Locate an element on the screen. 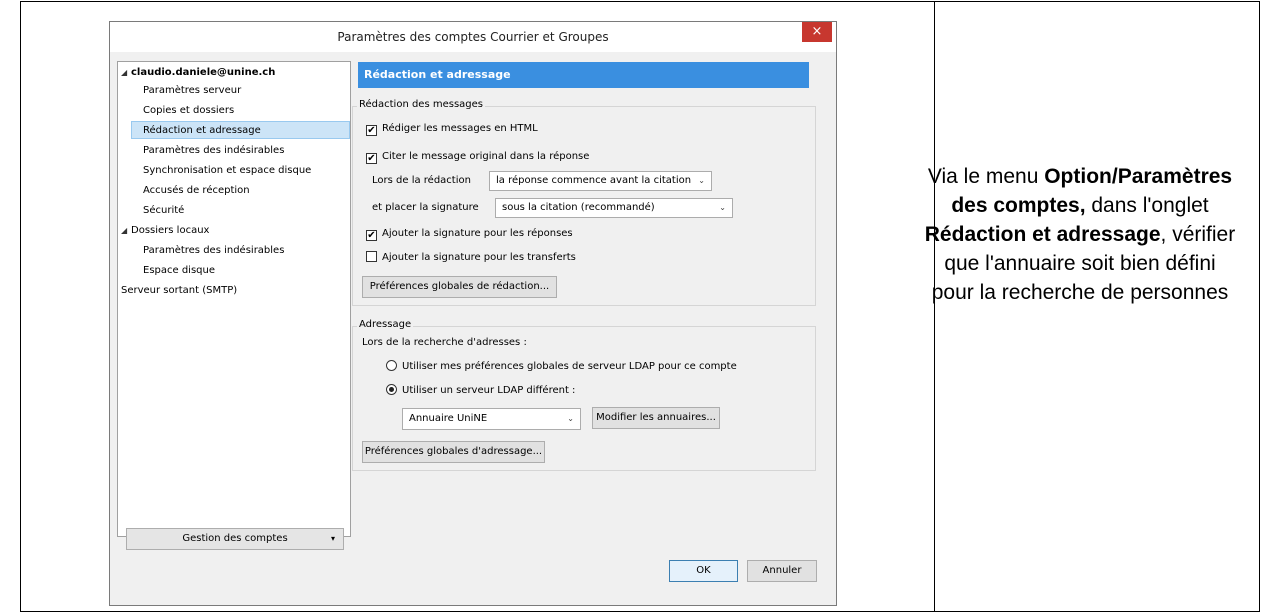 The image size is (1280, 613). panel-header: Rédaction et adressage is located at coordinates (583, 75).